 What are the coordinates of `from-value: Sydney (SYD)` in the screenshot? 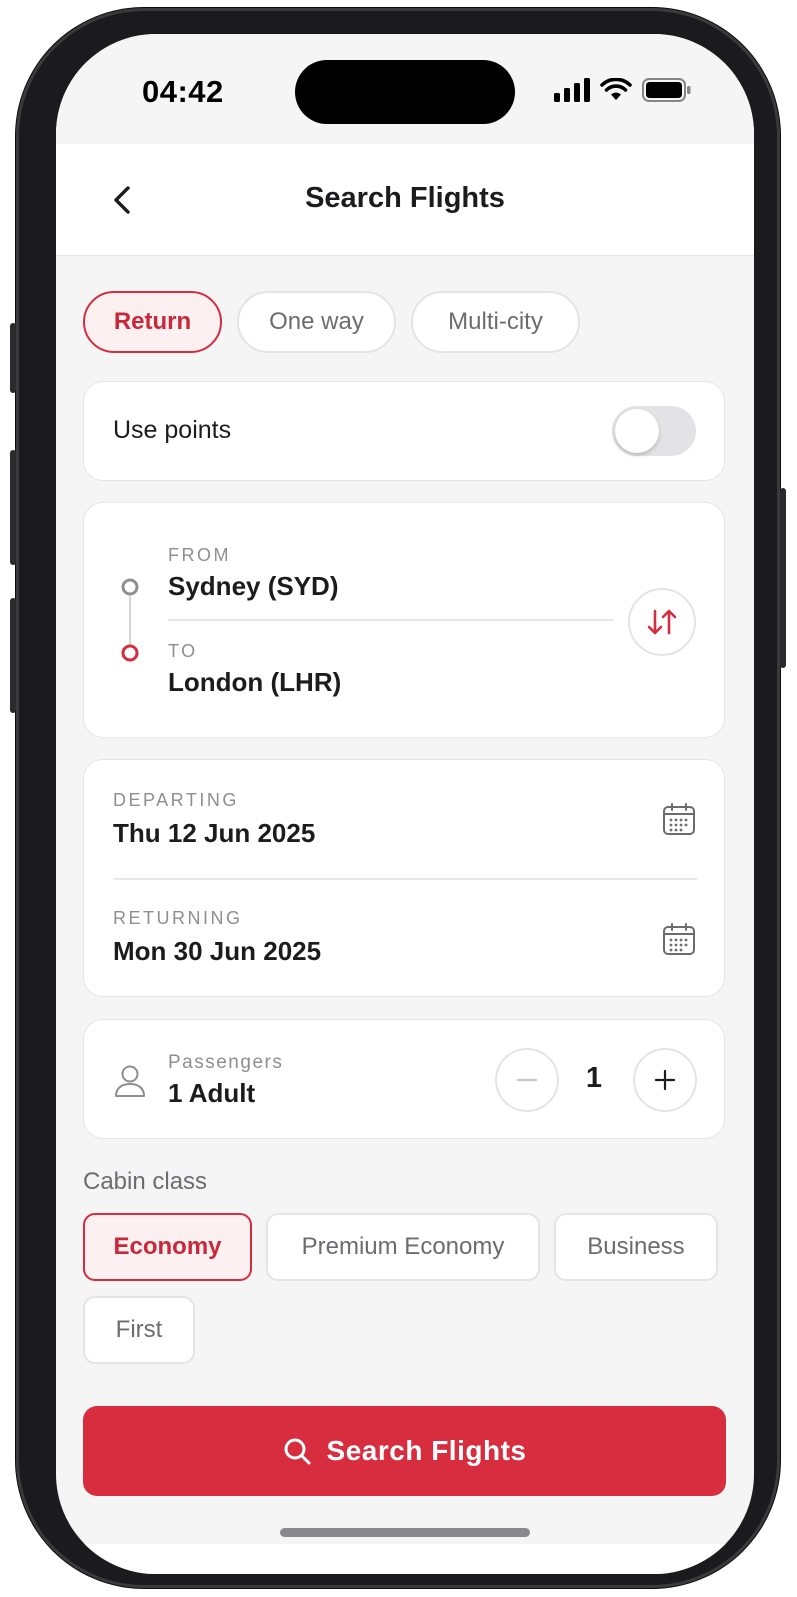 It's located at (253, 586).